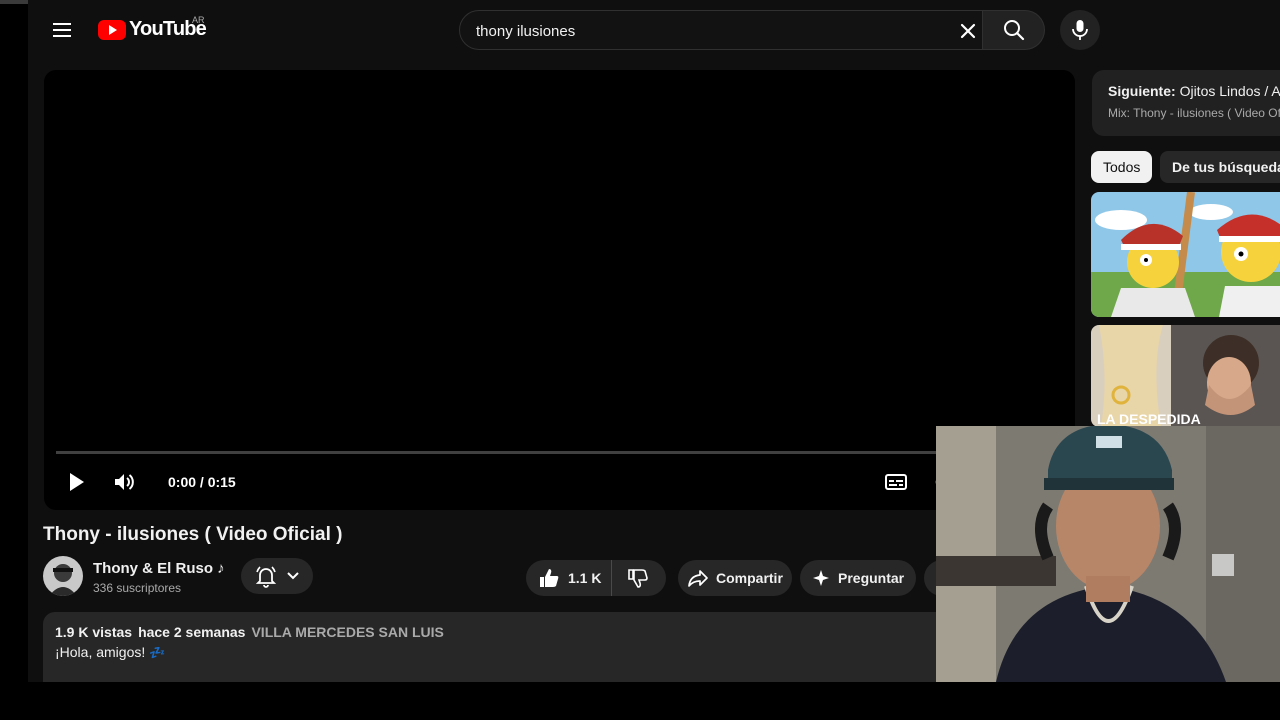 The width and height of the screenshot is (1280, 720). Describe the element at coordinates (1149, 419) in the screenshot. I see `thumbnail-caption: LA DESPEDIDA` at that location.